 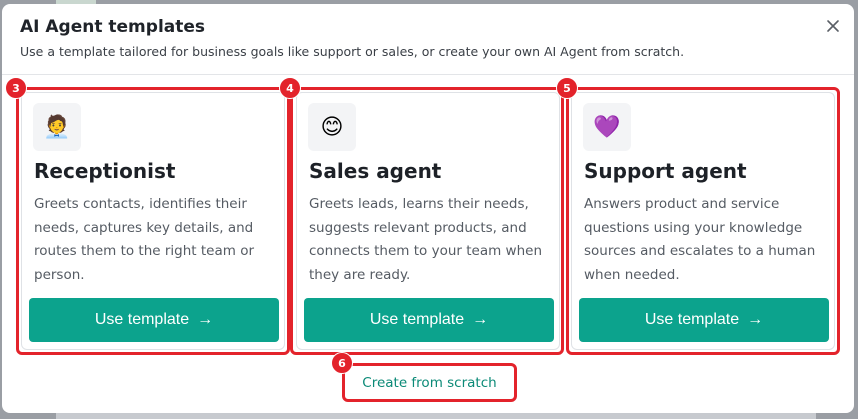 I want to click on card-title: Sales agent, so click(x=375, y=171).